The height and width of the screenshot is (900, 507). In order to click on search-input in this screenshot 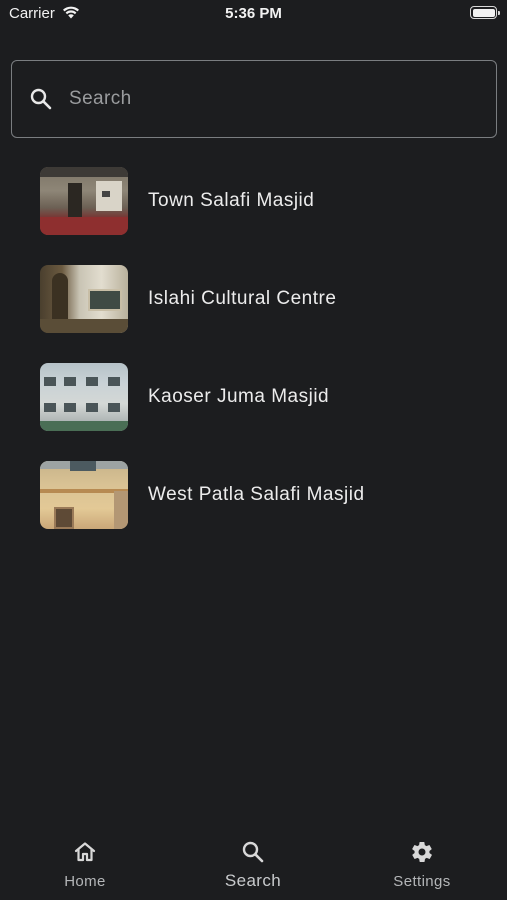, I will do `click(269, 99)`.